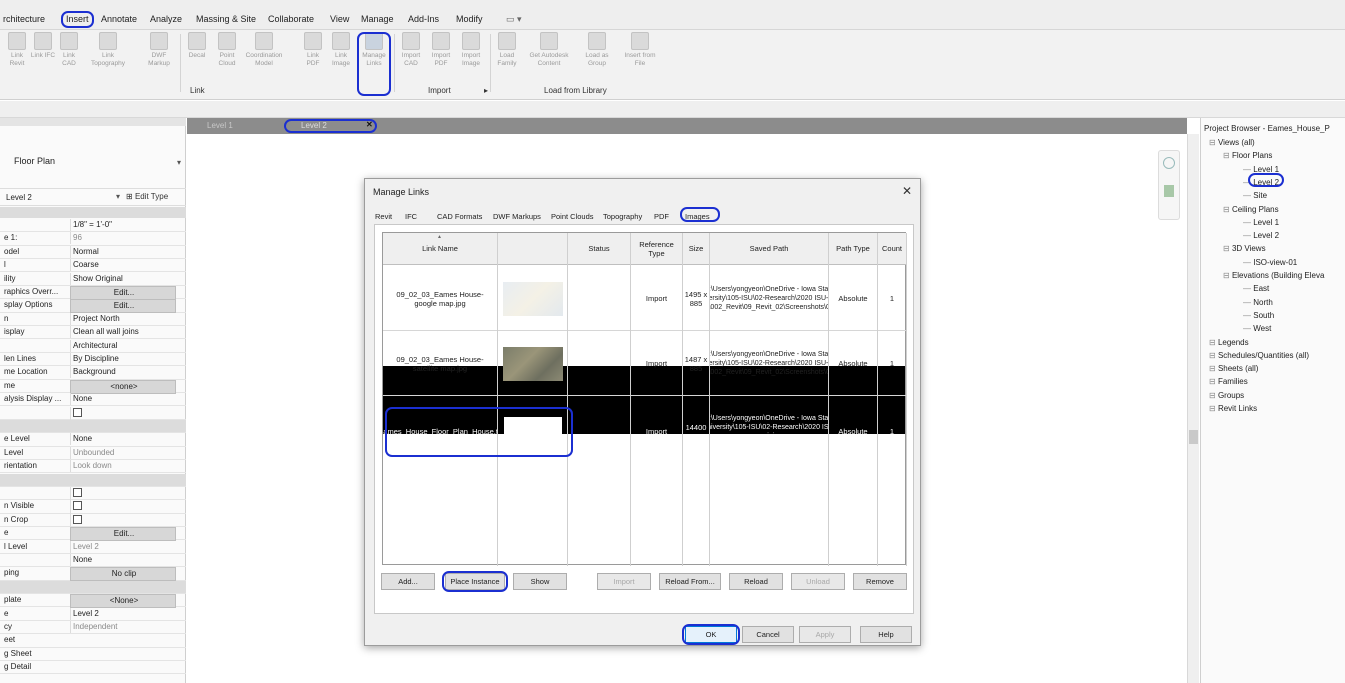  What do you see at coordinates (517, 216) in the screenshot?
I see `dialog-tab-dwf-markups: DWF Markups` at bounding box center [517, 216].